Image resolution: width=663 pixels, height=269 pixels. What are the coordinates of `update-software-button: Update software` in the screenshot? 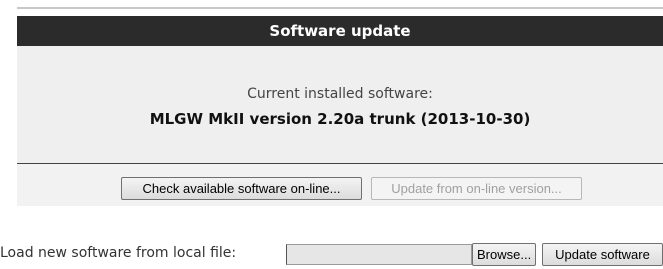 It's located at (602, 254).